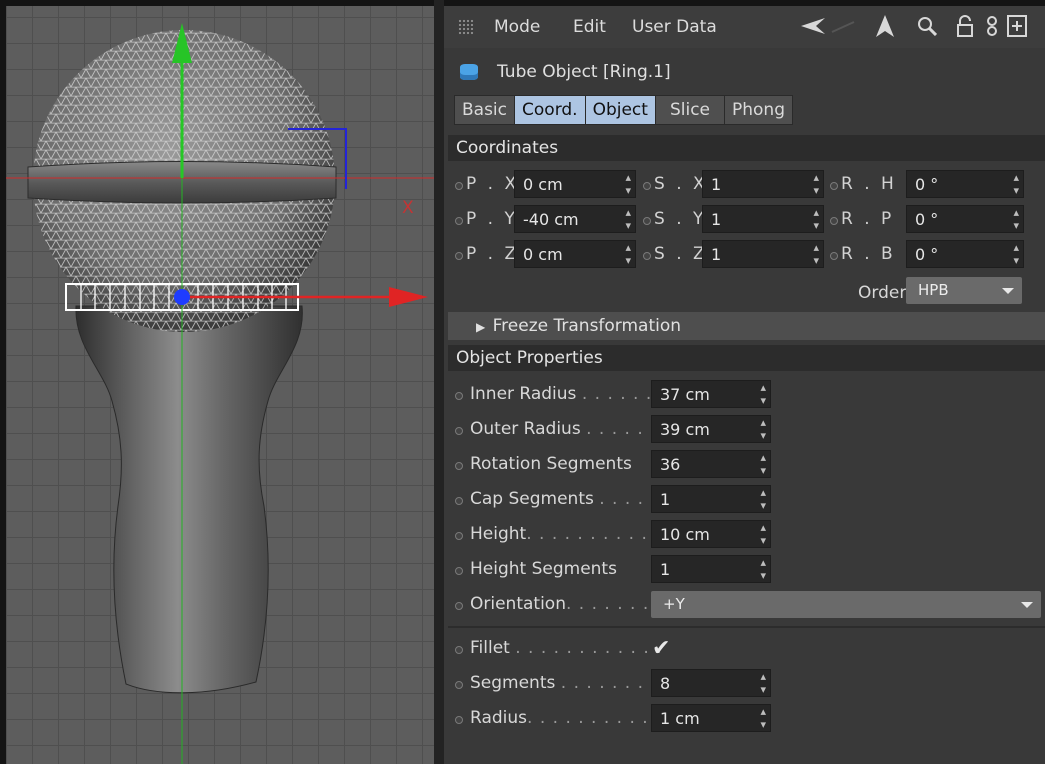 The image size is (1045, 764). What do you see at coordinates (517, 27) in the screenshot?
I see `menu-mode: Mode` at bounding box center [517, 27].